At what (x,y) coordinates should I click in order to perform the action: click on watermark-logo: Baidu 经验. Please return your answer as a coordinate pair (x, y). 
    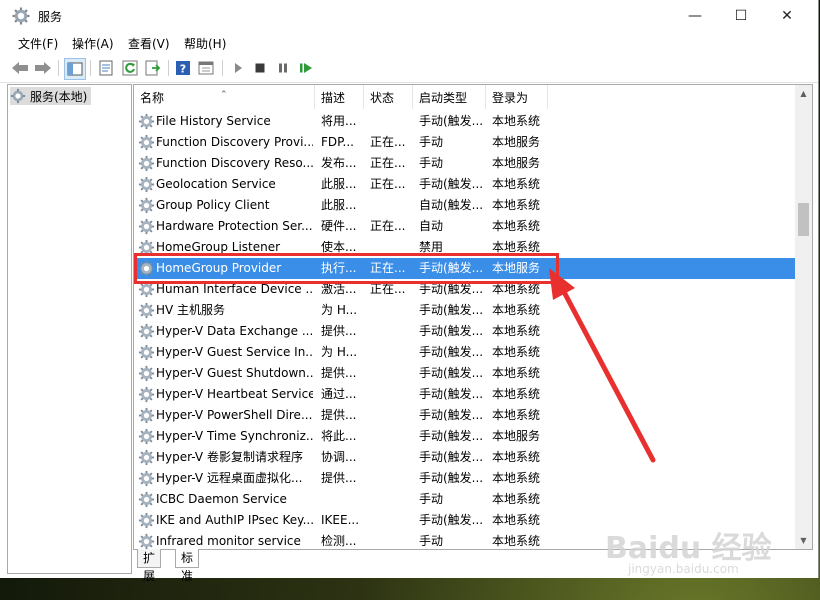
    Looking at the image, I should click on (688, 548).